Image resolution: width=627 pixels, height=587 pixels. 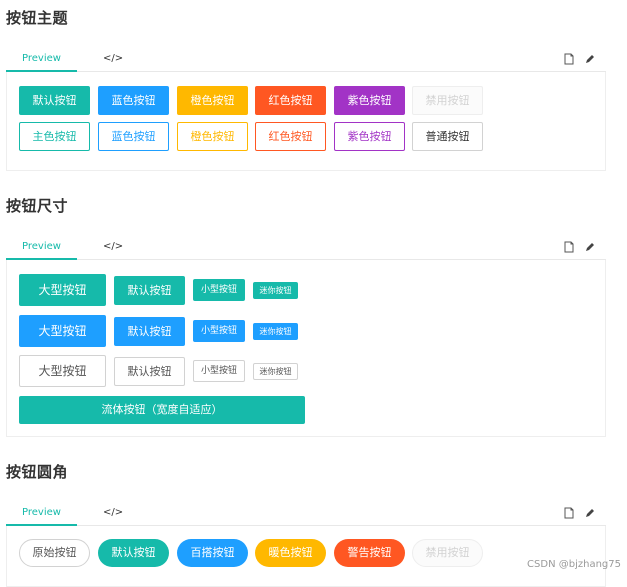 What do you see at coordinates (574, 564) in the screenshot?
I see `watermark: CSDN @bjzhang75` at bounding box center [574, 564].